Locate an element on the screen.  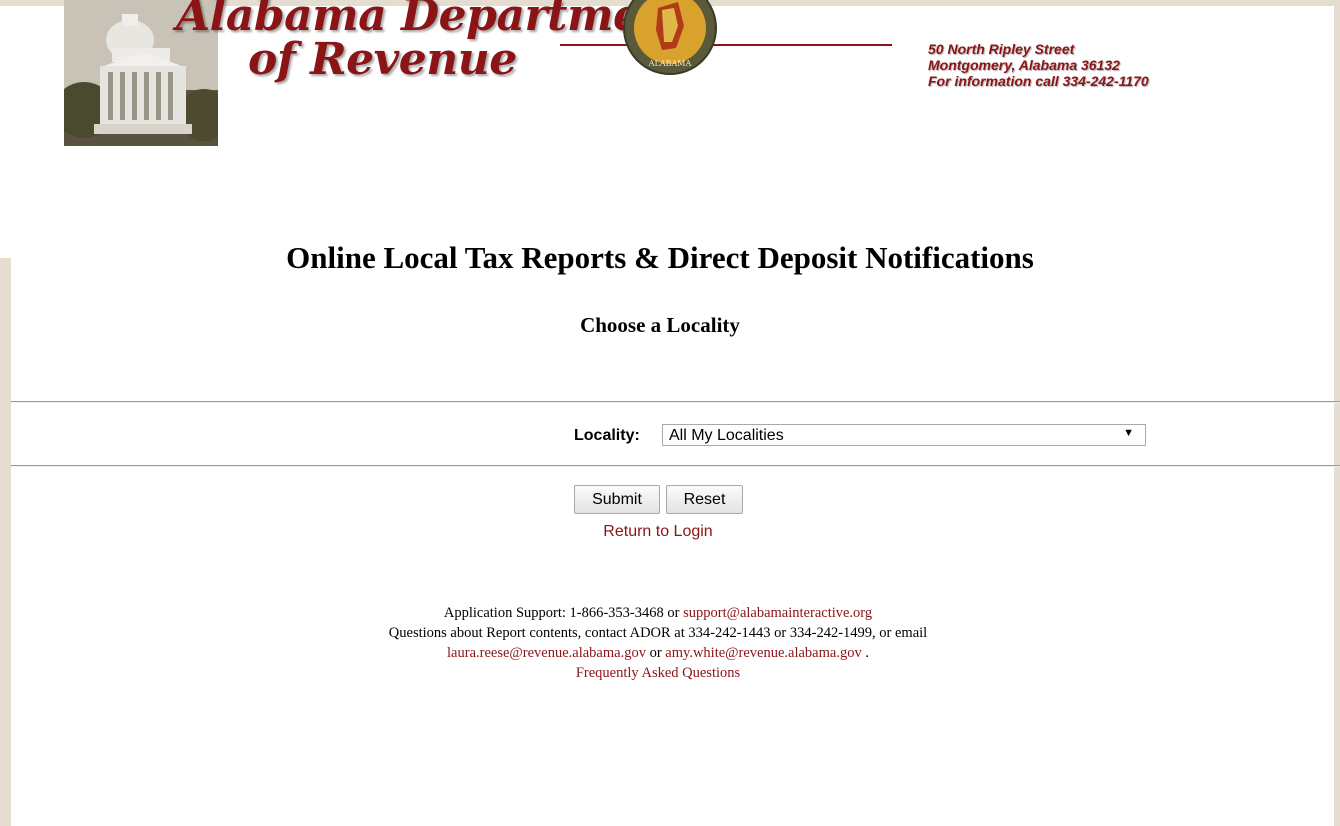
locality-label: Locality: is located at coordinates (607, 435).